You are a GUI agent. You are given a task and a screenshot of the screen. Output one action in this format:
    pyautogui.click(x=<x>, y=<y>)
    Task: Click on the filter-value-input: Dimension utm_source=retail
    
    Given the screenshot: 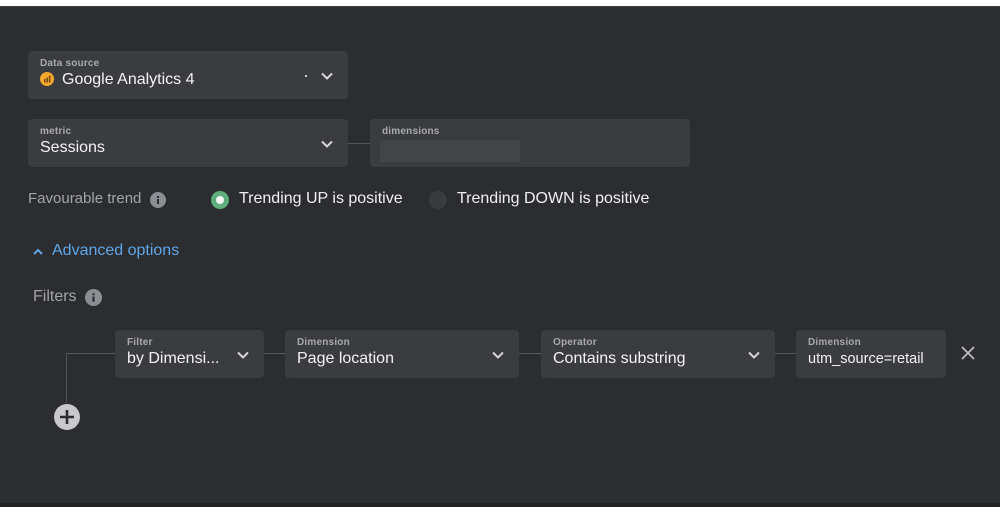 What is the action you would take?
    pyautogui.click(x=871, y=354)
    